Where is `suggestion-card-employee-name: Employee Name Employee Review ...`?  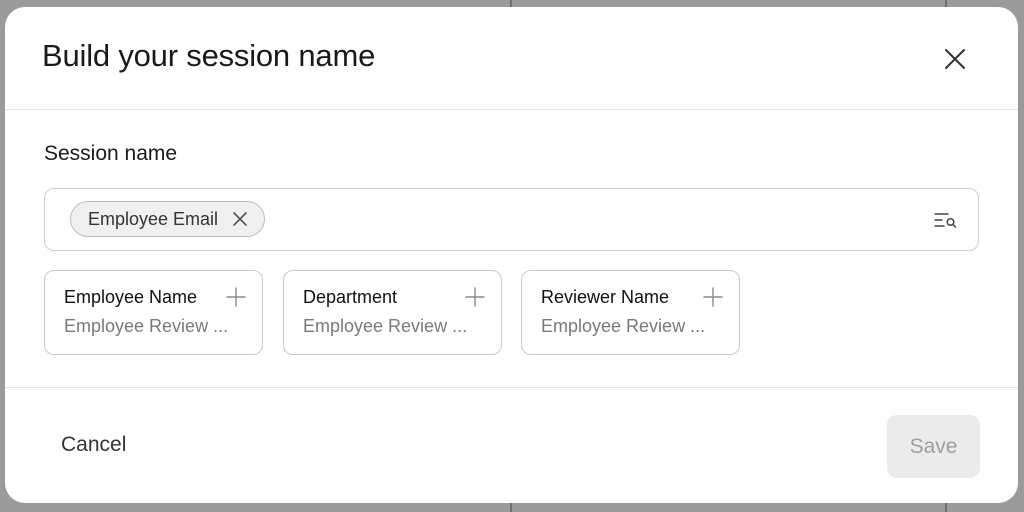
suggestion-card-employee-name: Employee Name Employee Review ... is located at coordinates (153, 312).